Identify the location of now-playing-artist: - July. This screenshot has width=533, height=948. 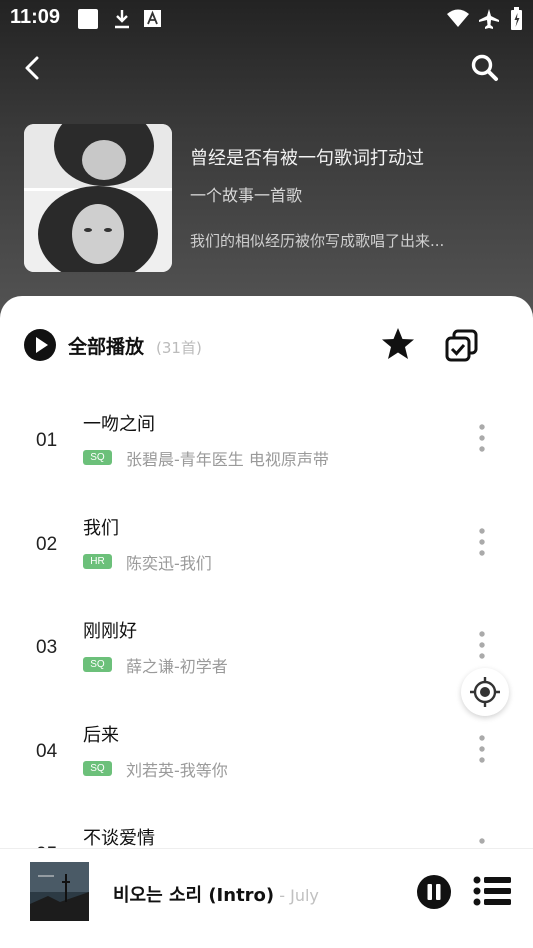
(296, 895).